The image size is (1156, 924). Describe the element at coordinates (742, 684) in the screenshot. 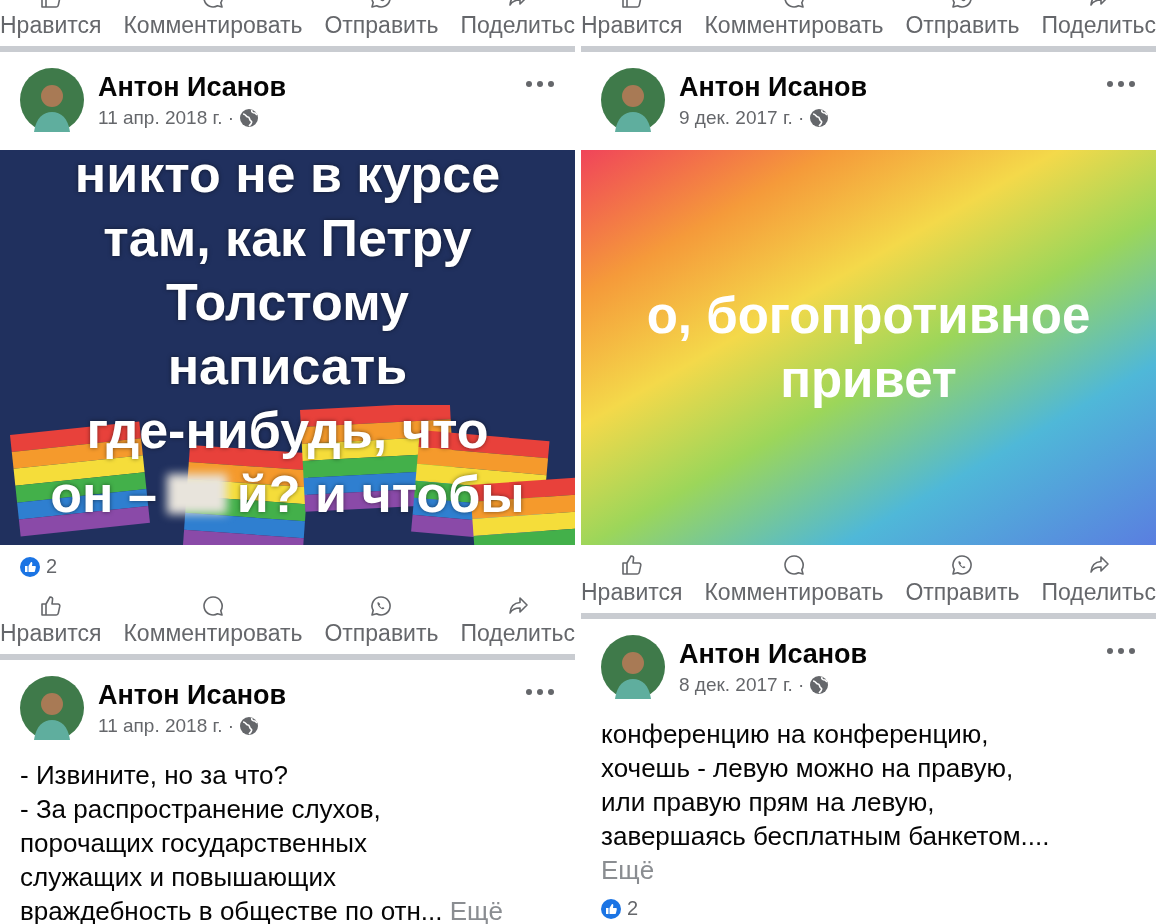

I see `post-date: 8 дек. 2017 г. ·` at that location.